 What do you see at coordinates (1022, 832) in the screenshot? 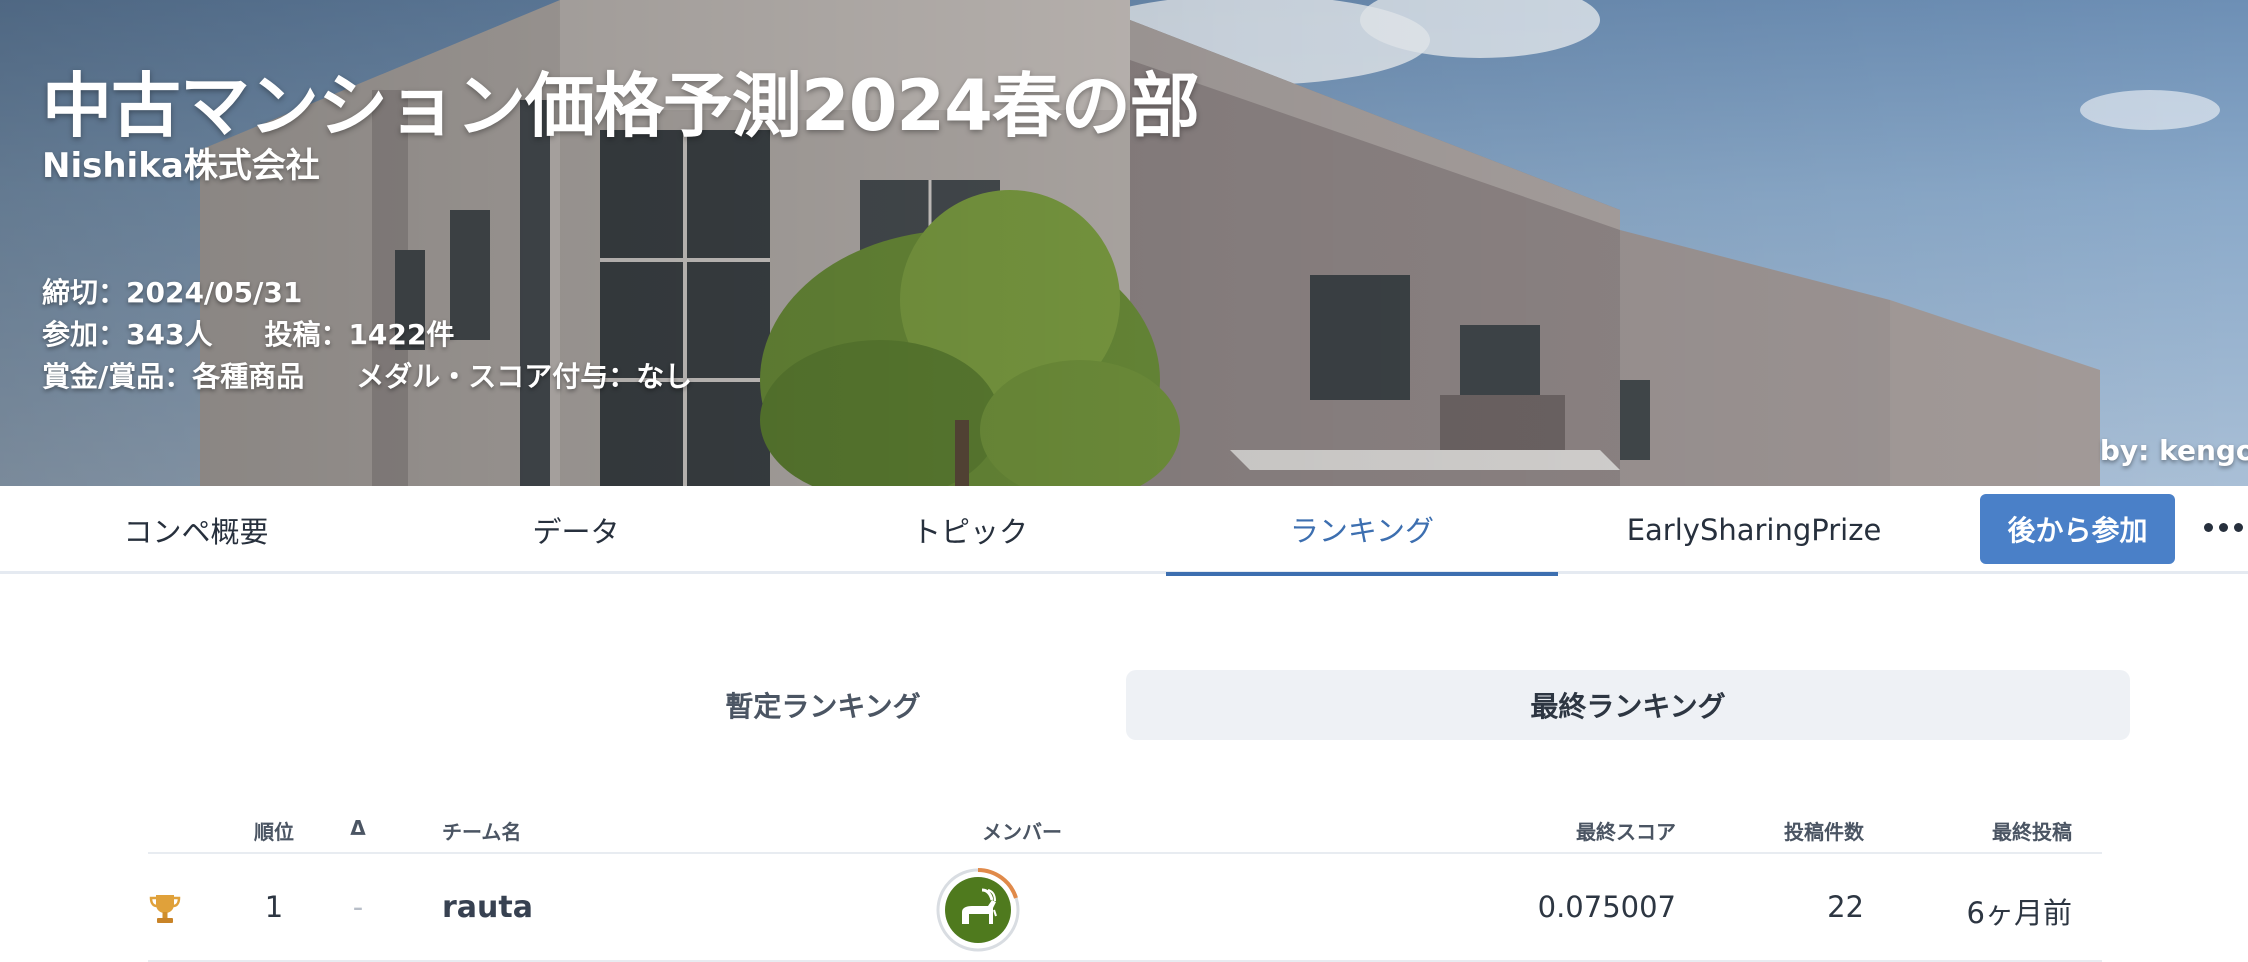
I see `header-members: メンバー` at bounding box center [1022, 832].